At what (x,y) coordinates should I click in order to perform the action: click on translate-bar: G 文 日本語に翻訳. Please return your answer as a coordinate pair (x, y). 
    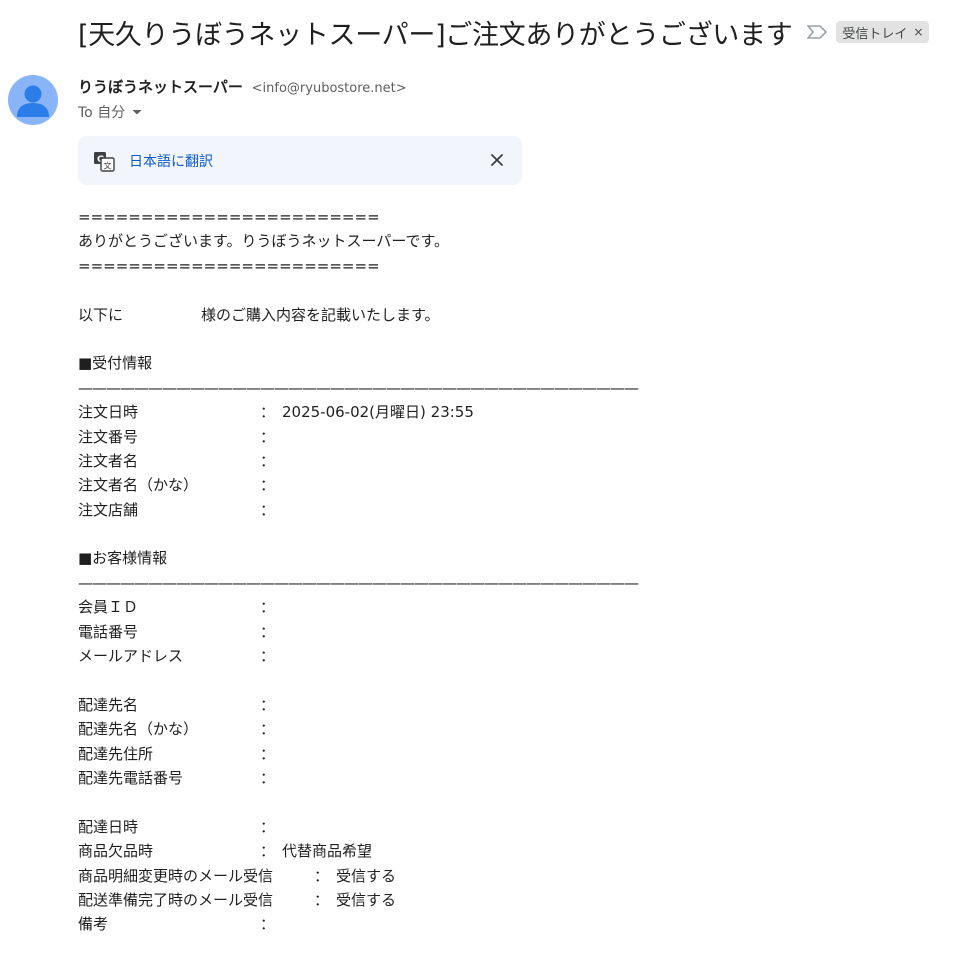
    Looking at the image, I should click on (300, 160).